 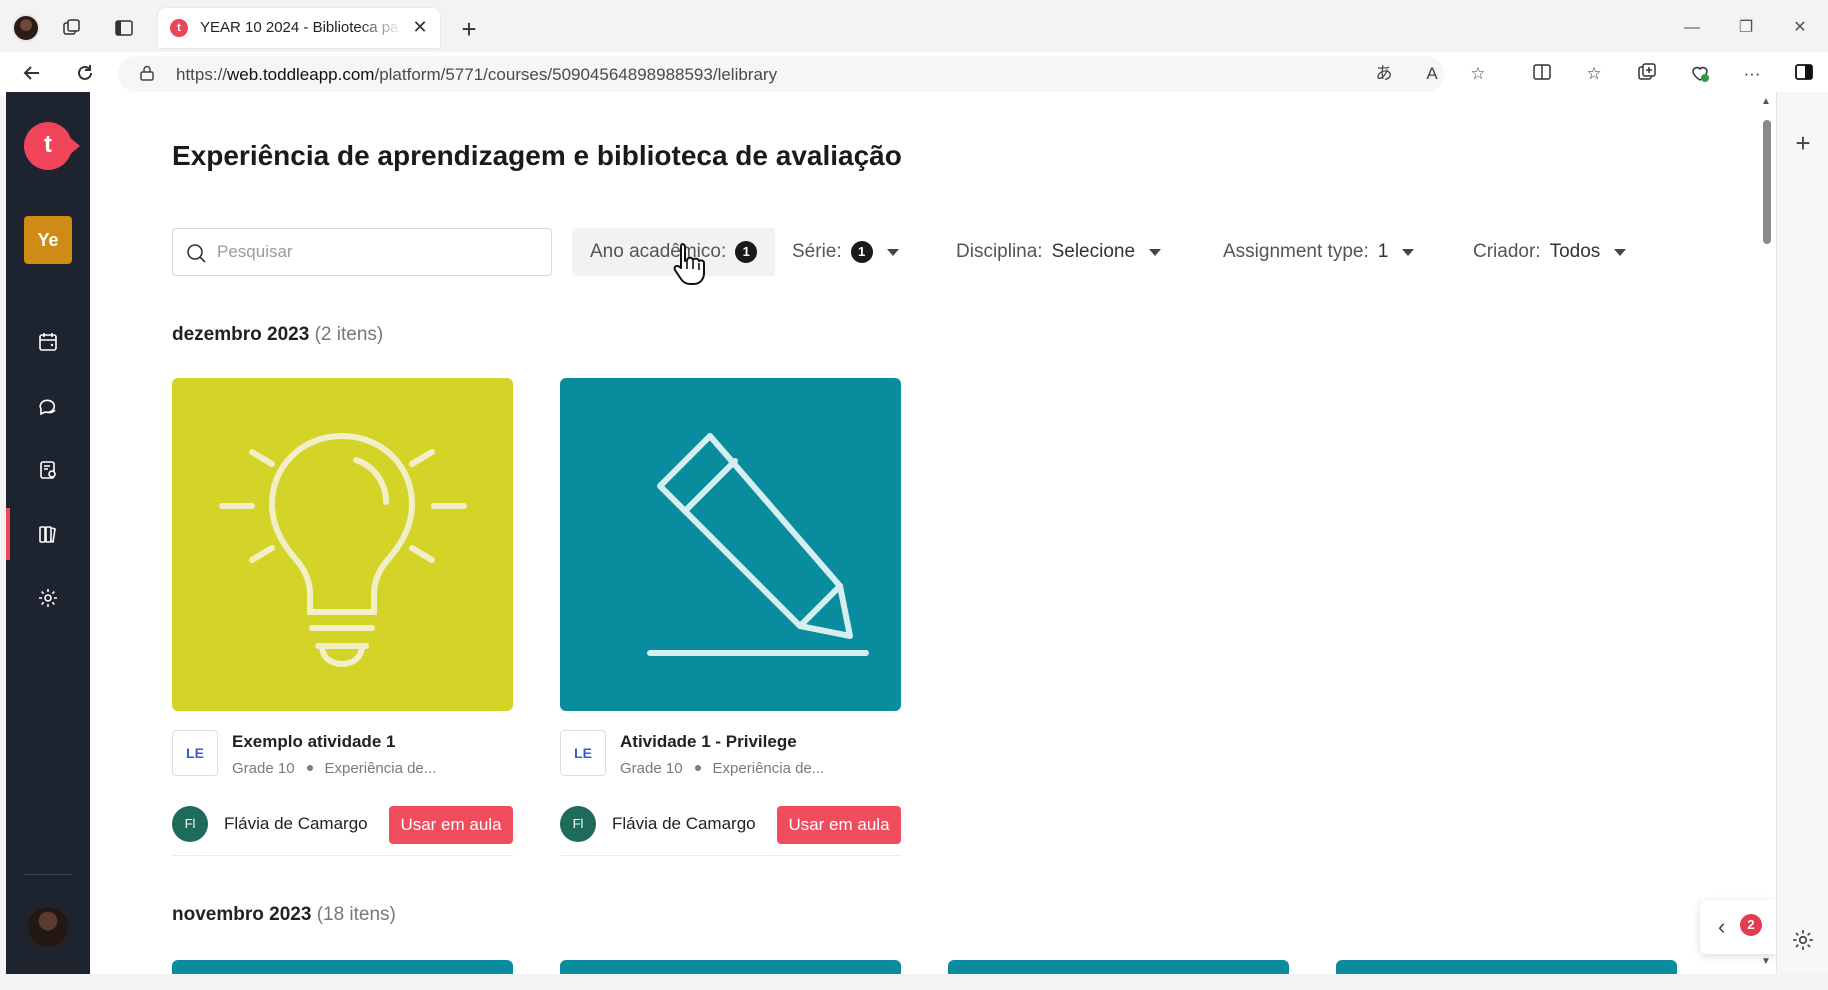 What do you see at coordinates (1746, 28) in the screenshot?
I see `restore-icon: ❐` at bounding box center [1746, 28].